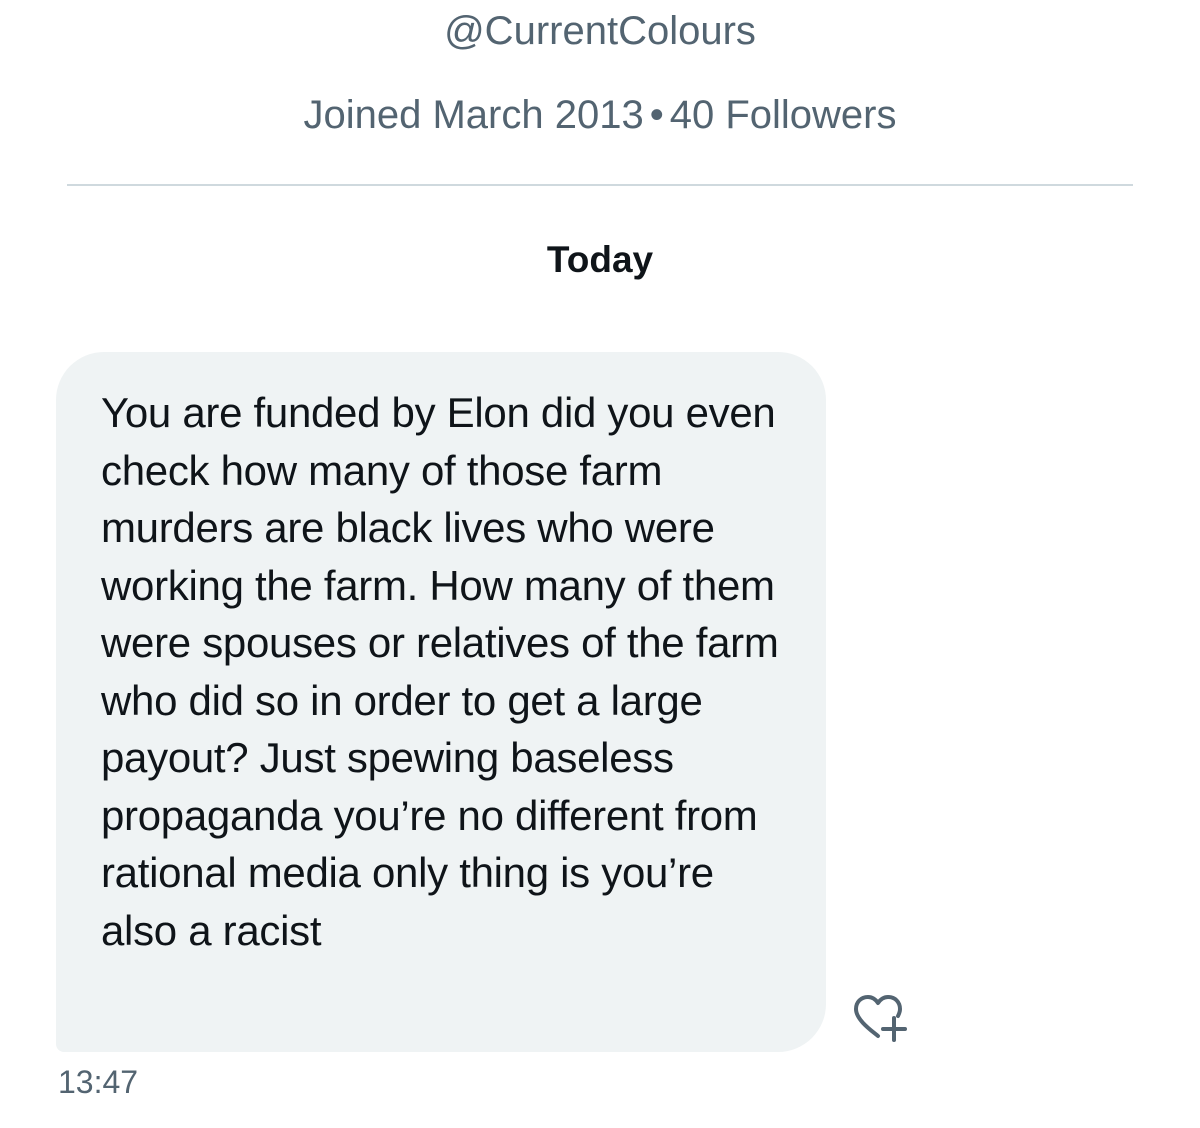 The width and height of the screenshot is (1200, 1128). I want to click on date-separator: Today, so click(600, 259).